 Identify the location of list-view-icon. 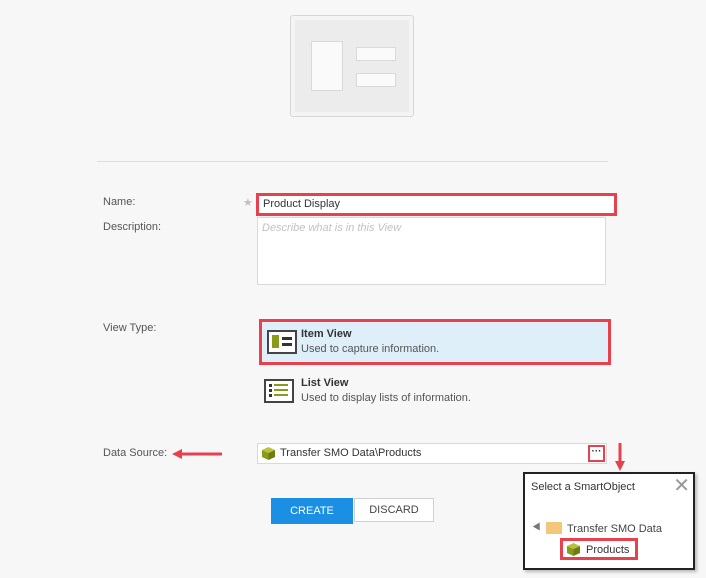
(279, 391).